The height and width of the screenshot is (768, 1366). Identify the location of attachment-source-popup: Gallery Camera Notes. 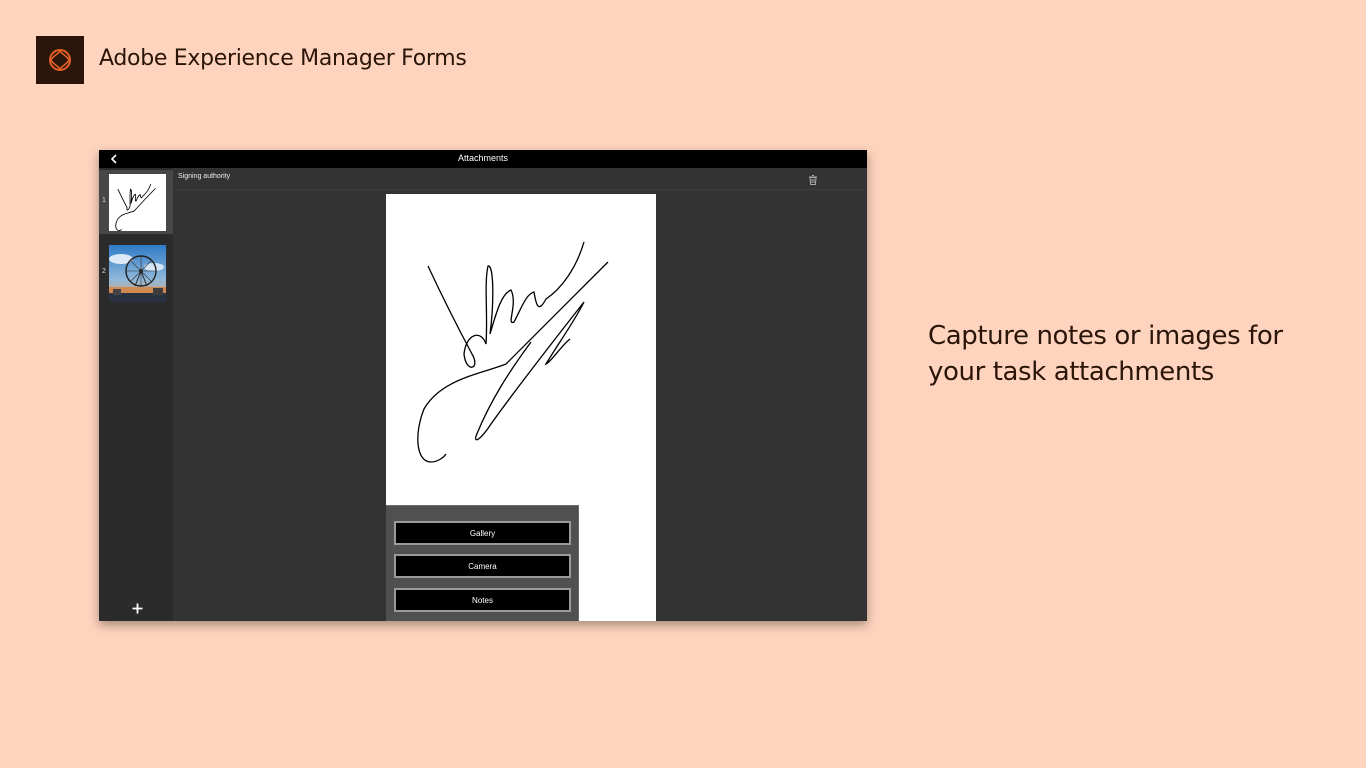
(482, 563).